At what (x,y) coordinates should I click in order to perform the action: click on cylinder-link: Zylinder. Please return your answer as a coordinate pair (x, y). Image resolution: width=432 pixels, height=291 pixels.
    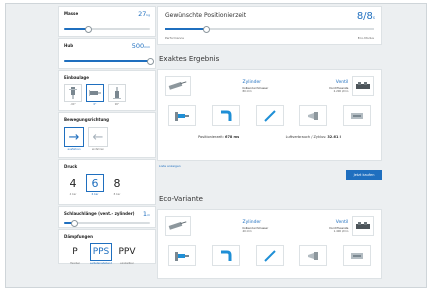
    Looking at the image, I should click on (277, 82).